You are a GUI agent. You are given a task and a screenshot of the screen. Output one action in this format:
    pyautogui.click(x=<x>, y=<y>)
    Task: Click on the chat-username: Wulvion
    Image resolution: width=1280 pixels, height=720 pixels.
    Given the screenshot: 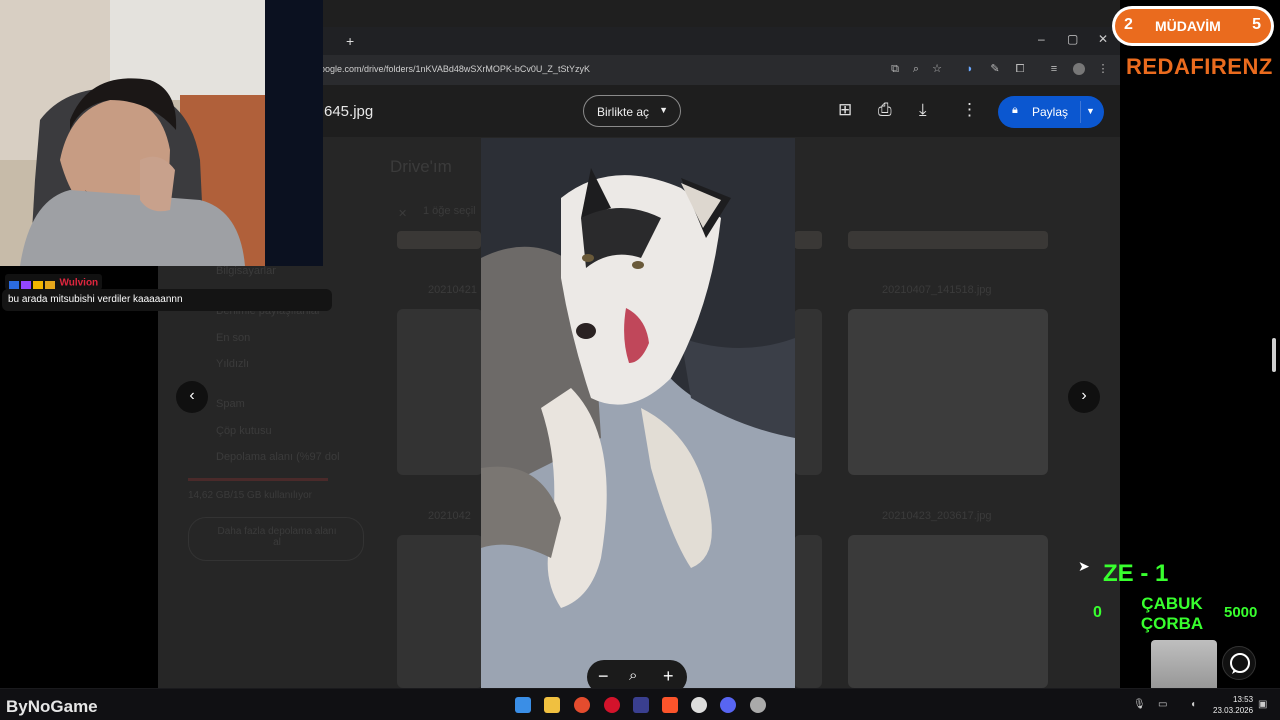 What is the action you would take?
    pyautogui.click(x=54, y=282)
    